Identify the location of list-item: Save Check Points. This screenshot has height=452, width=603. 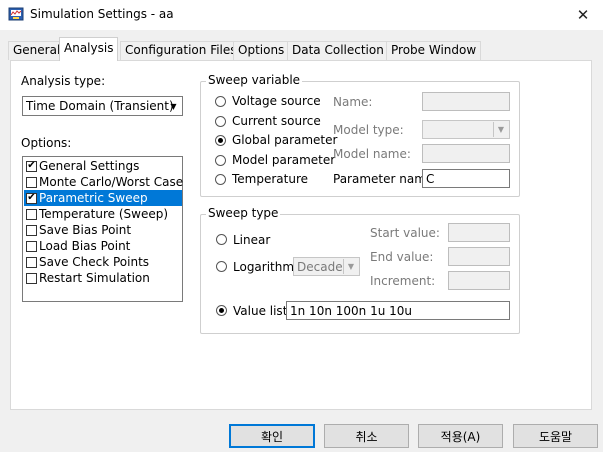
(103, 262).